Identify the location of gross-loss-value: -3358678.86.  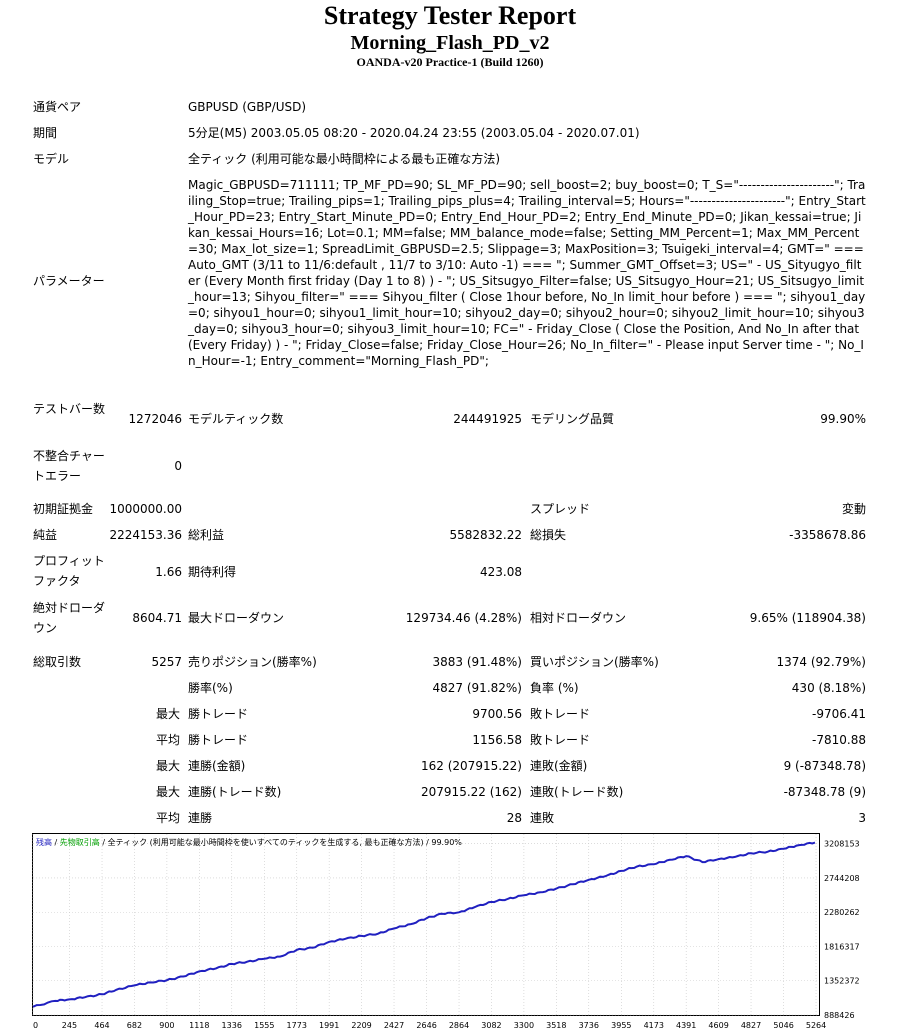
(827, 535).